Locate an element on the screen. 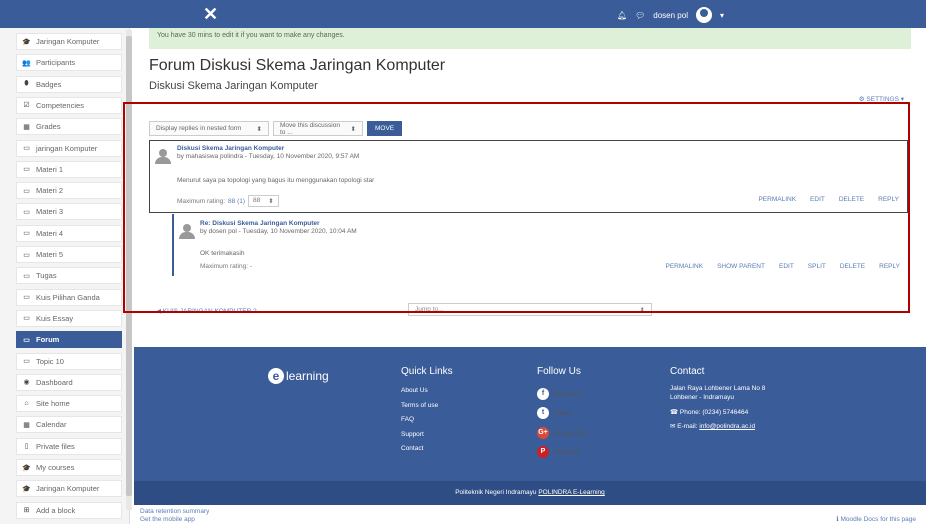 Image resolution: width=926 pixels, height=524 pixels. mail-icon: ✉ is located at coordinates (673, 426).